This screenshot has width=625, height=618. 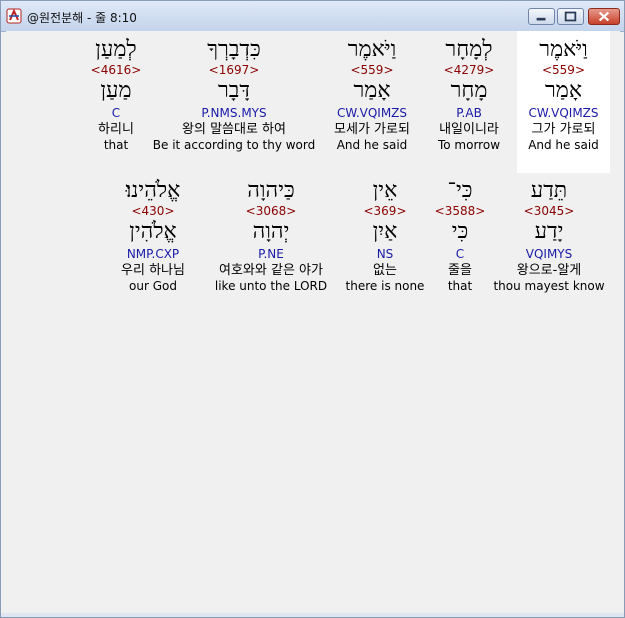 What do you see at coordinates (541, 19) in the screenshot?
I see `minimize-icon` at bounding box center [541, 19].